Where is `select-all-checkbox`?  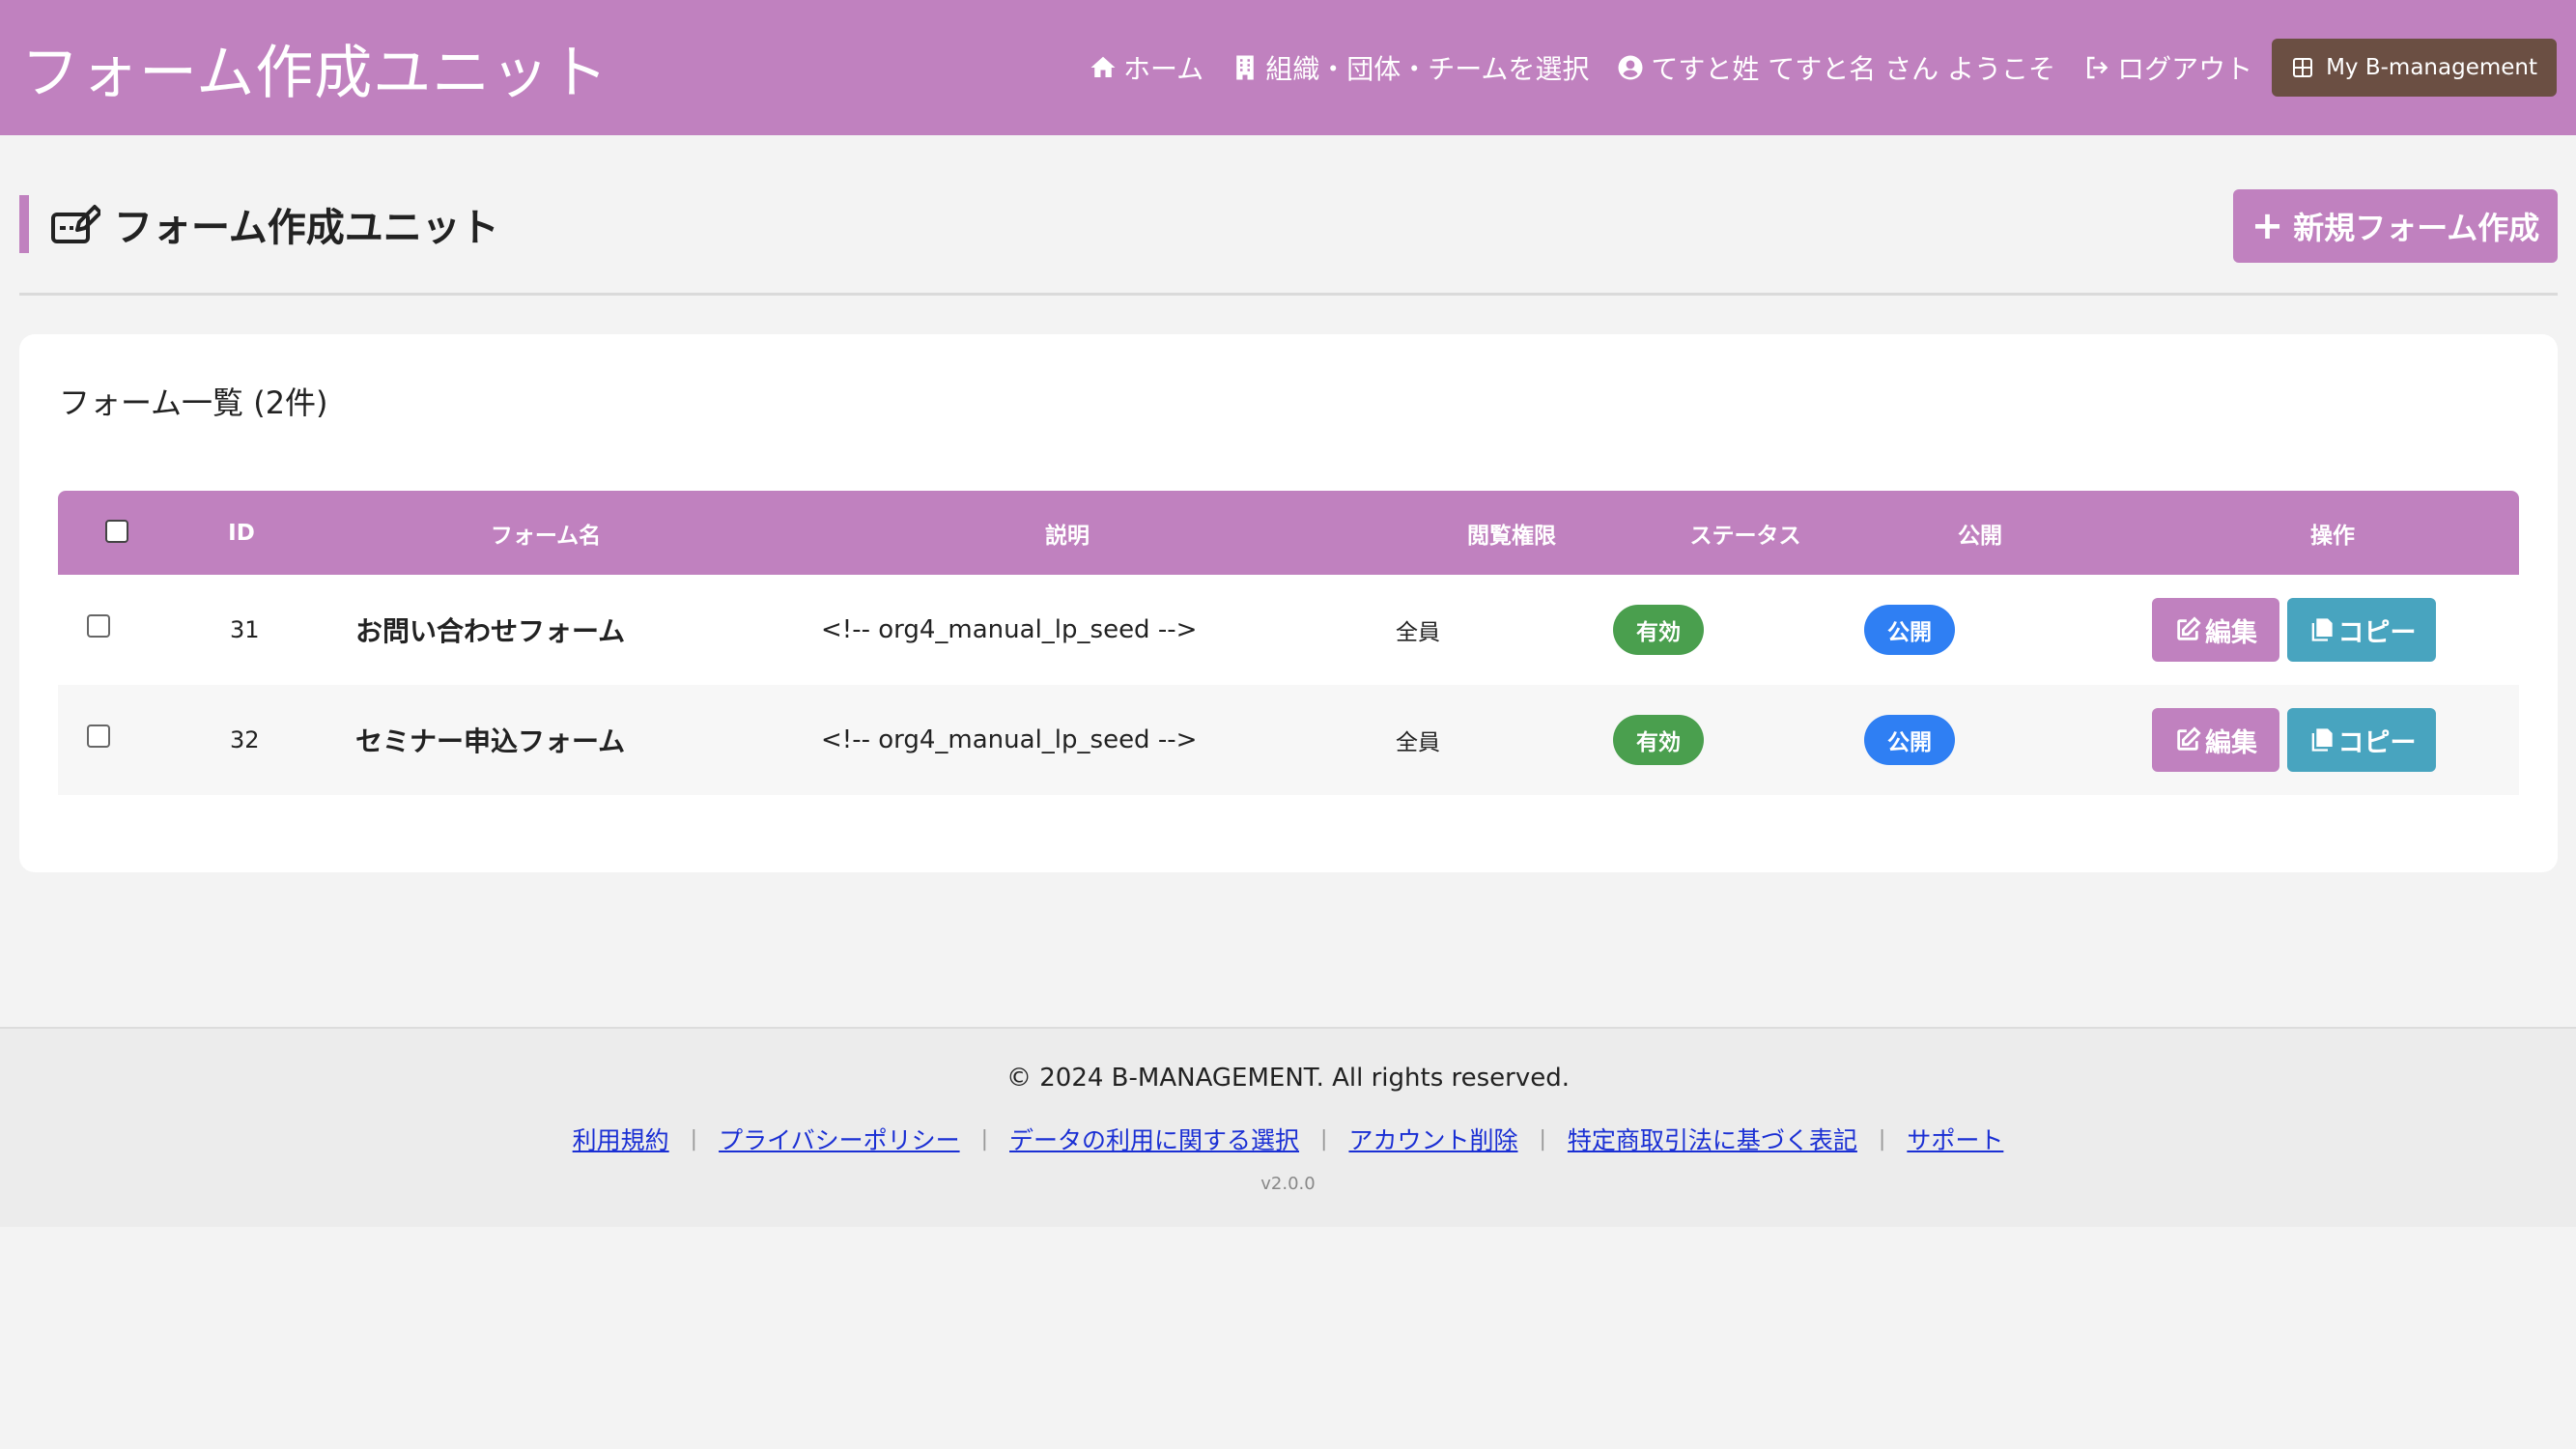
select-all-checkbox is located at coordinates (116, 531).